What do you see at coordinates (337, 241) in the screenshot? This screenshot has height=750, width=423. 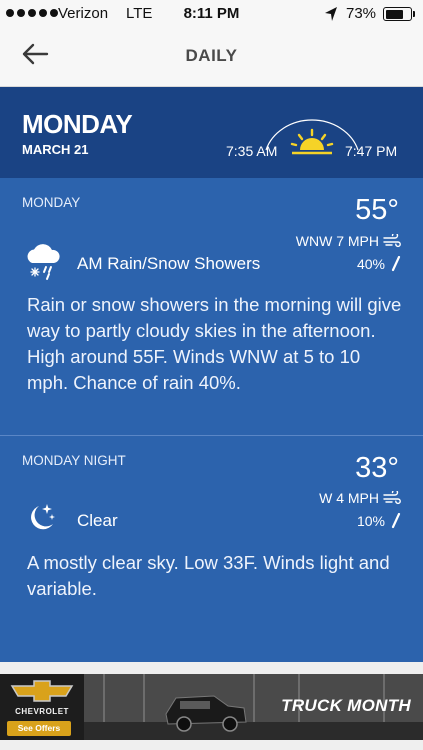 I see `wind-speed: WNW 7 MPH` at bounding box center [337, 241].